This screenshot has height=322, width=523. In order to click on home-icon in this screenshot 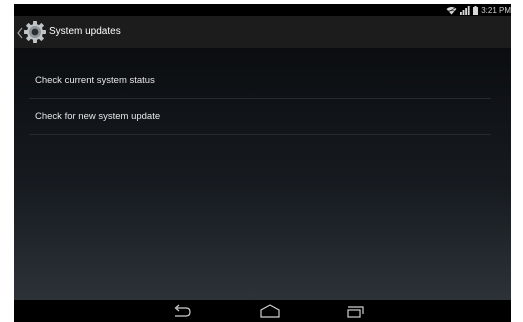, I will do `click(270, 311)`.